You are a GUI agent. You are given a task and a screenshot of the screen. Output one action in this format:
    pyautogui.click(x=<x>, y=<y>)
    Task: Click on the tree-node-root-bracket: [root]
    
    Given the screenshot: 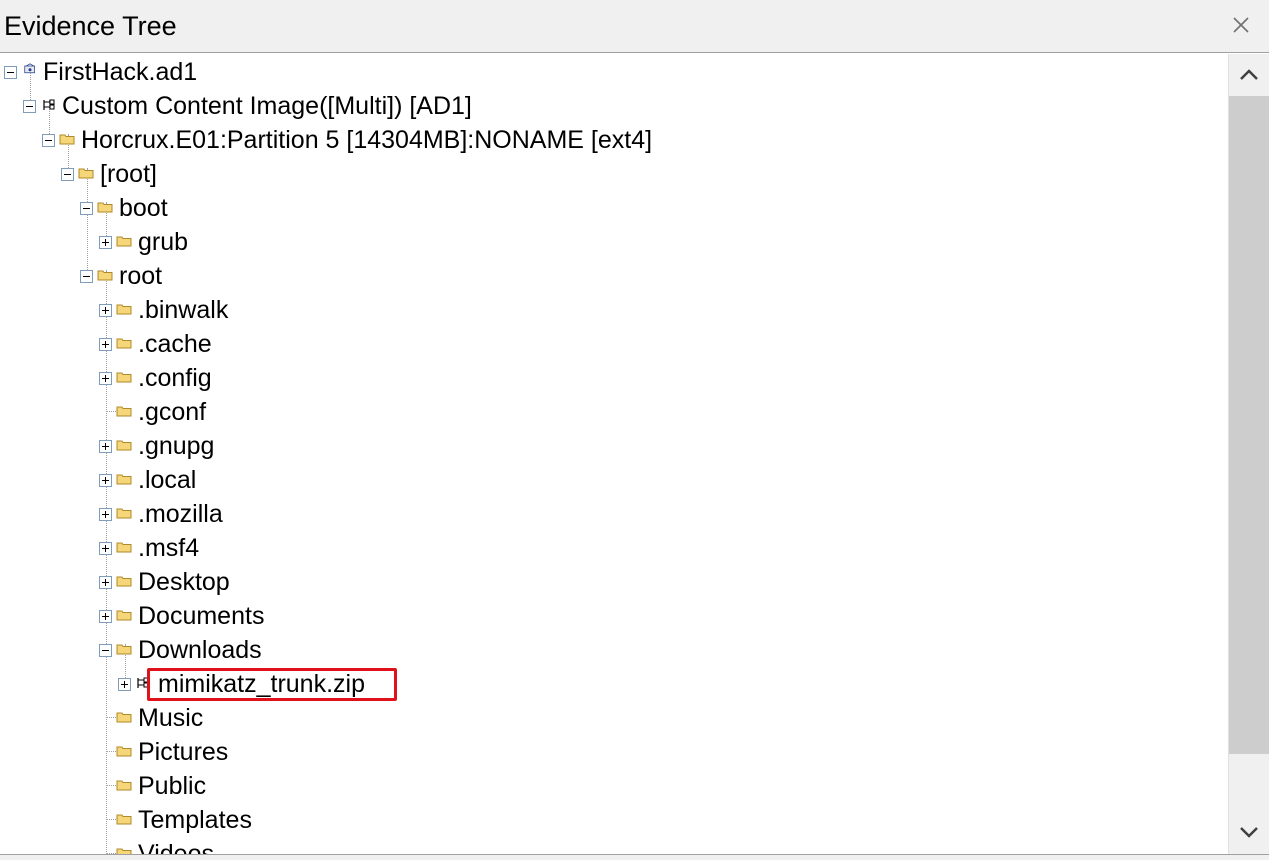 What is the action you would take?
    pyautogui.click(x=150, y=174)
    